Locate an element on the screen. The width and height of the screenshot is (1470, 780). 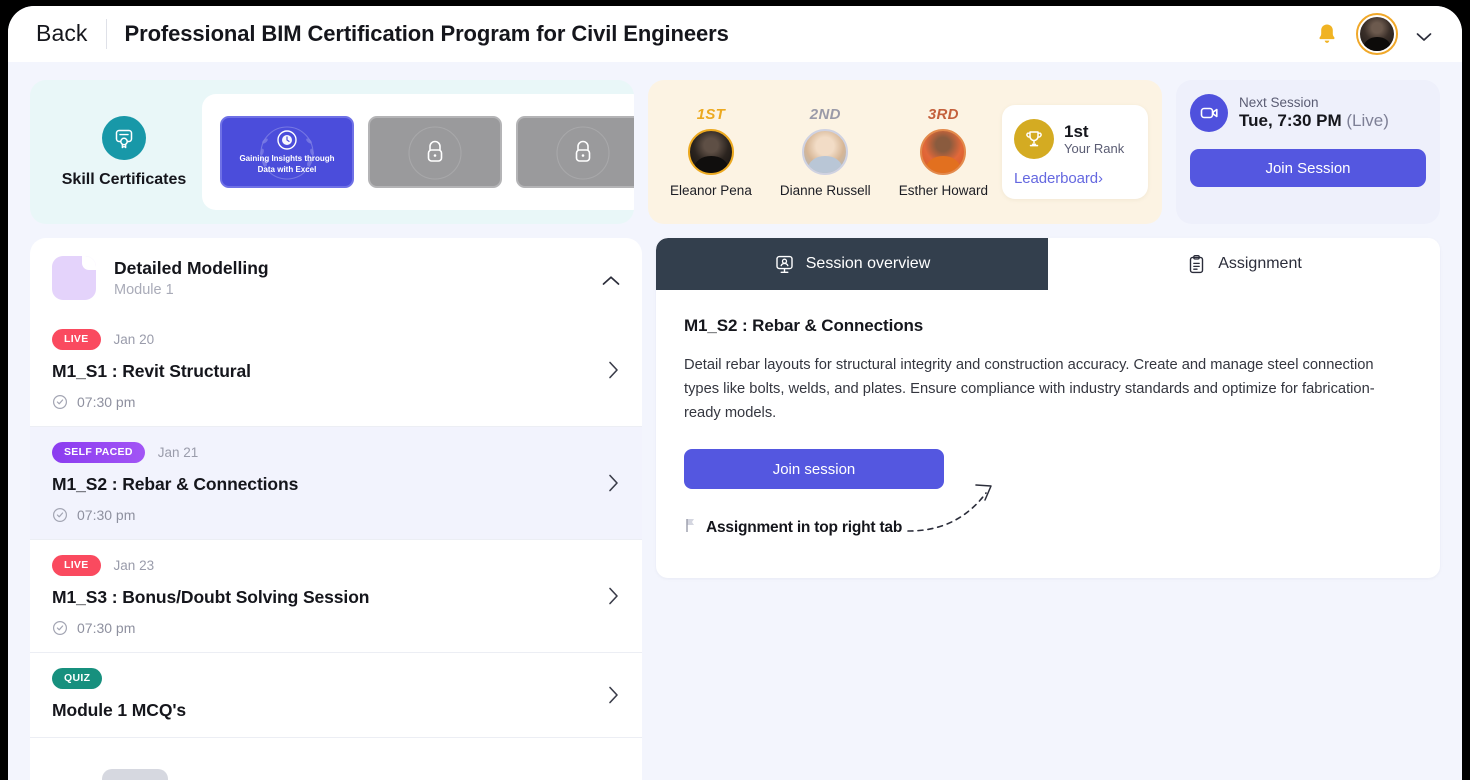
certificate-tile-title: Gaining Insights through Data with Excel is located at coordinates (287, 163).